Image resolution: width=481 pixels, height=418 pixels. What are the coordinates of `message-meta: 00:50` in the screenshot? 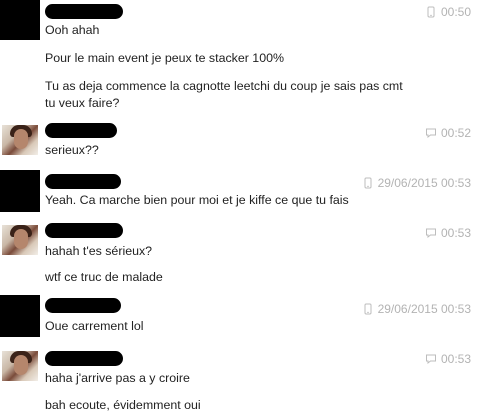 It's located at (448, 12).